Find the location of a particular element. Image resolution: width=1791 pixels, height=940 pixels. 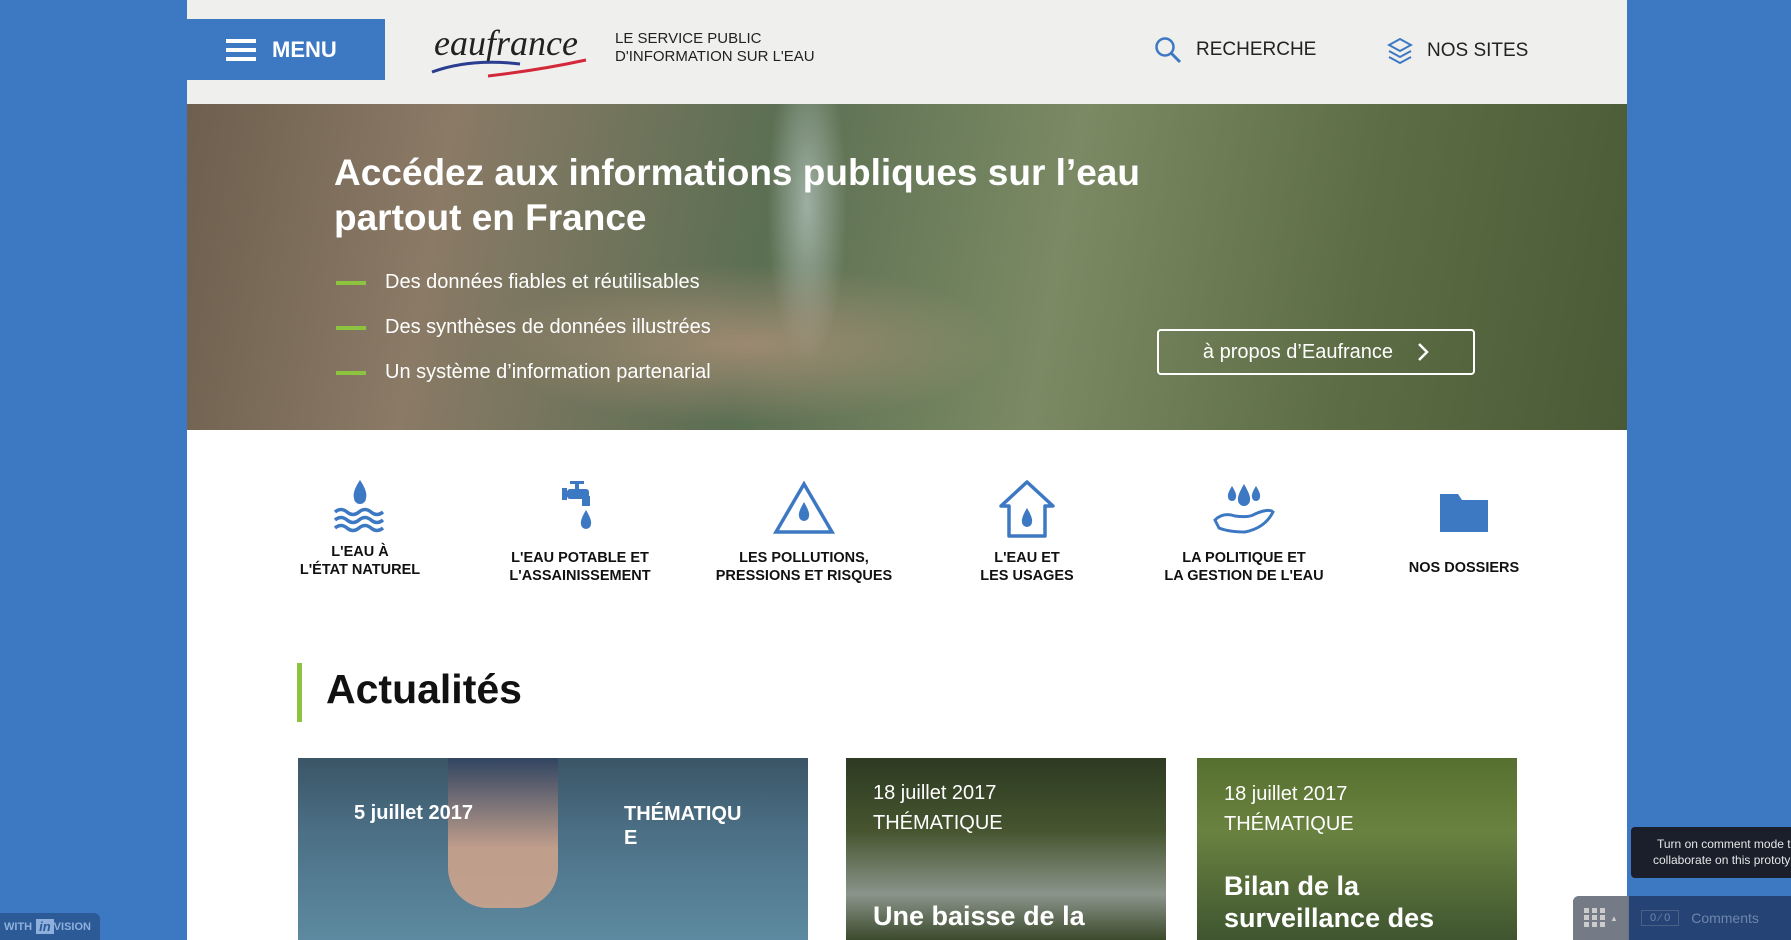

search-link: RECHERCHE is located at coordinates (1235, 50).